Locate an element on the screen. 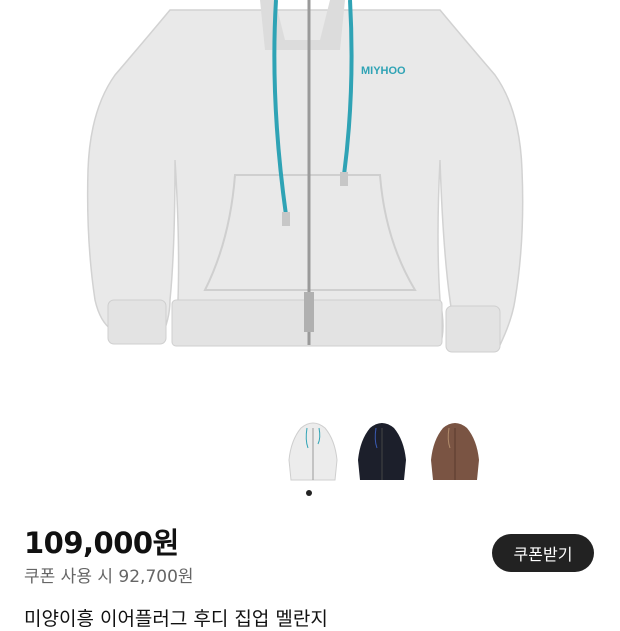 This screenshot has width=620, height=631. thumbnail-brown is located at coordinates (455, 454).